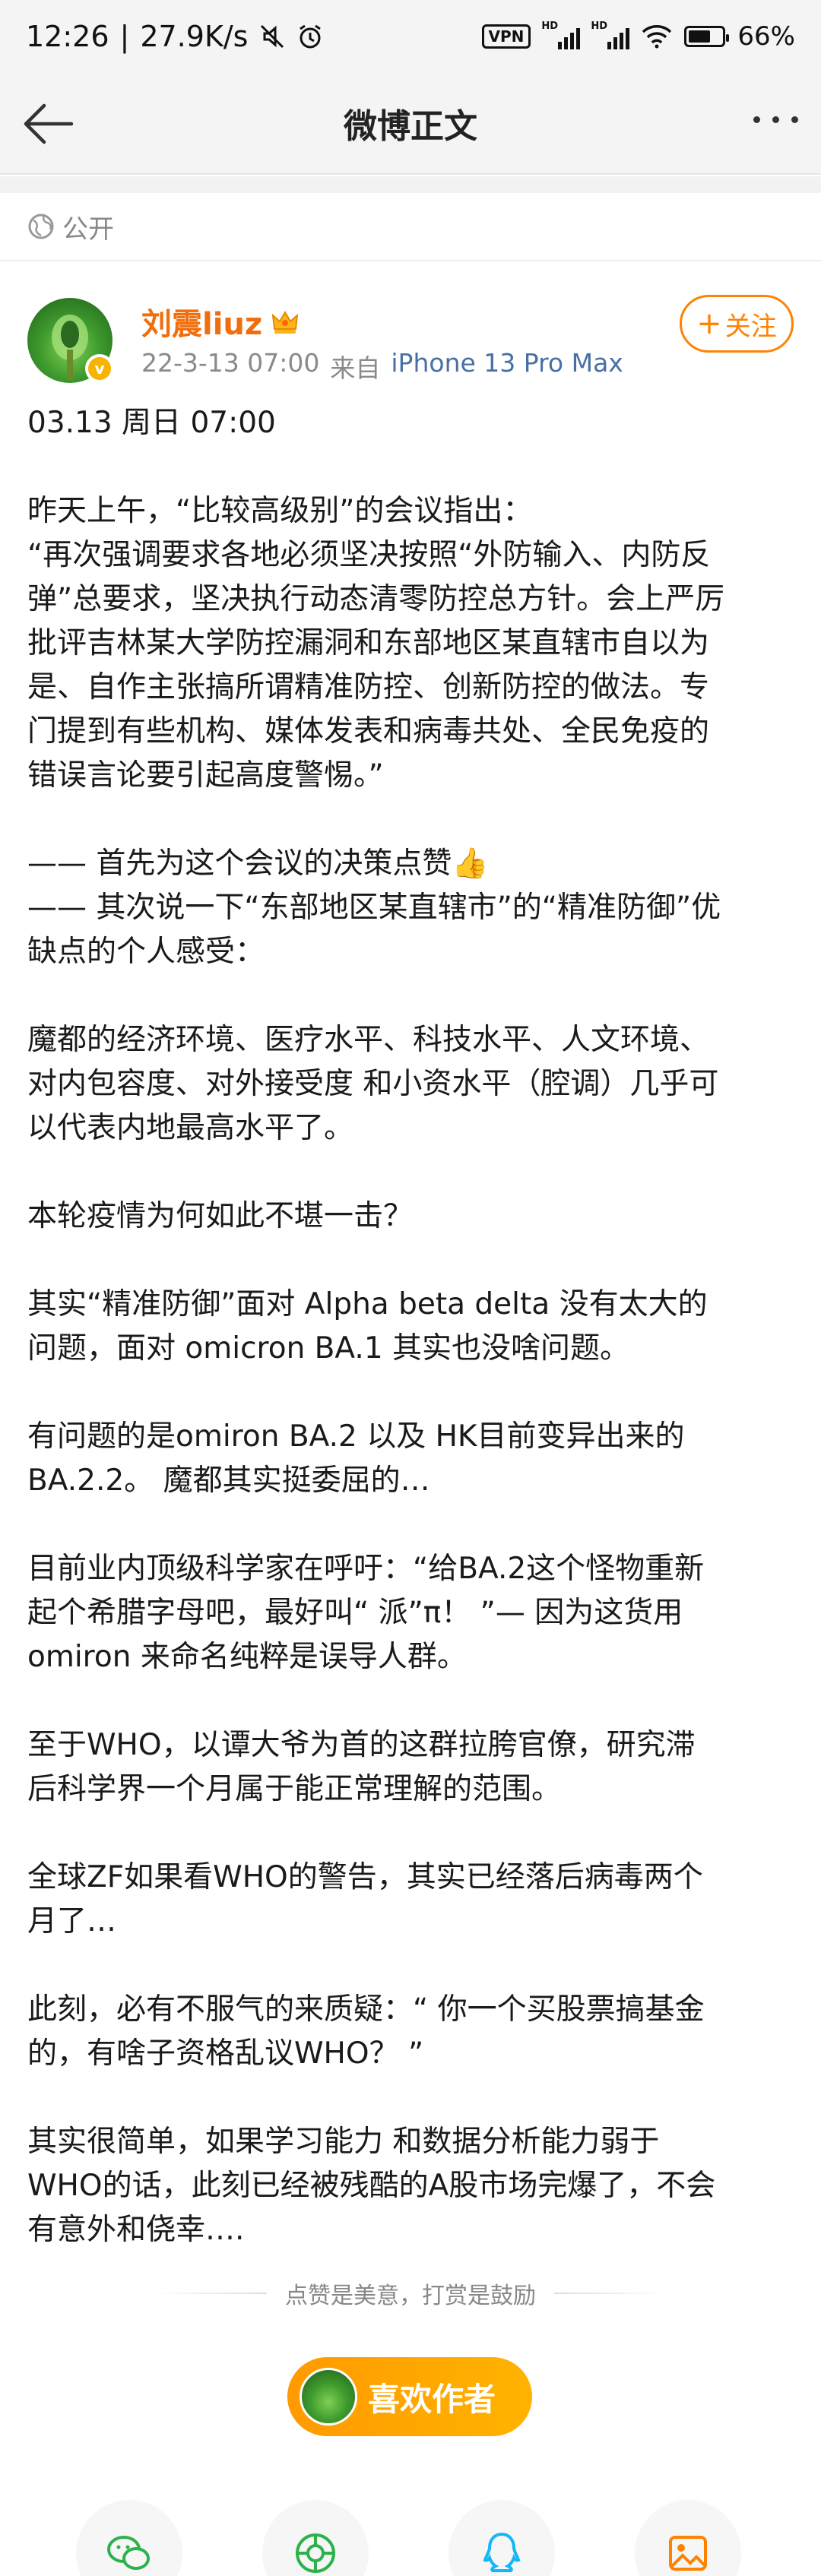 Image resolution: width=821 pixels, height=2576 pixels. What do you see at coordinates (280, 511) in the screenshot?
I see `post-line: 昨天上午，“比较高级别”的会议指出：` at bounding box center [280, 511].